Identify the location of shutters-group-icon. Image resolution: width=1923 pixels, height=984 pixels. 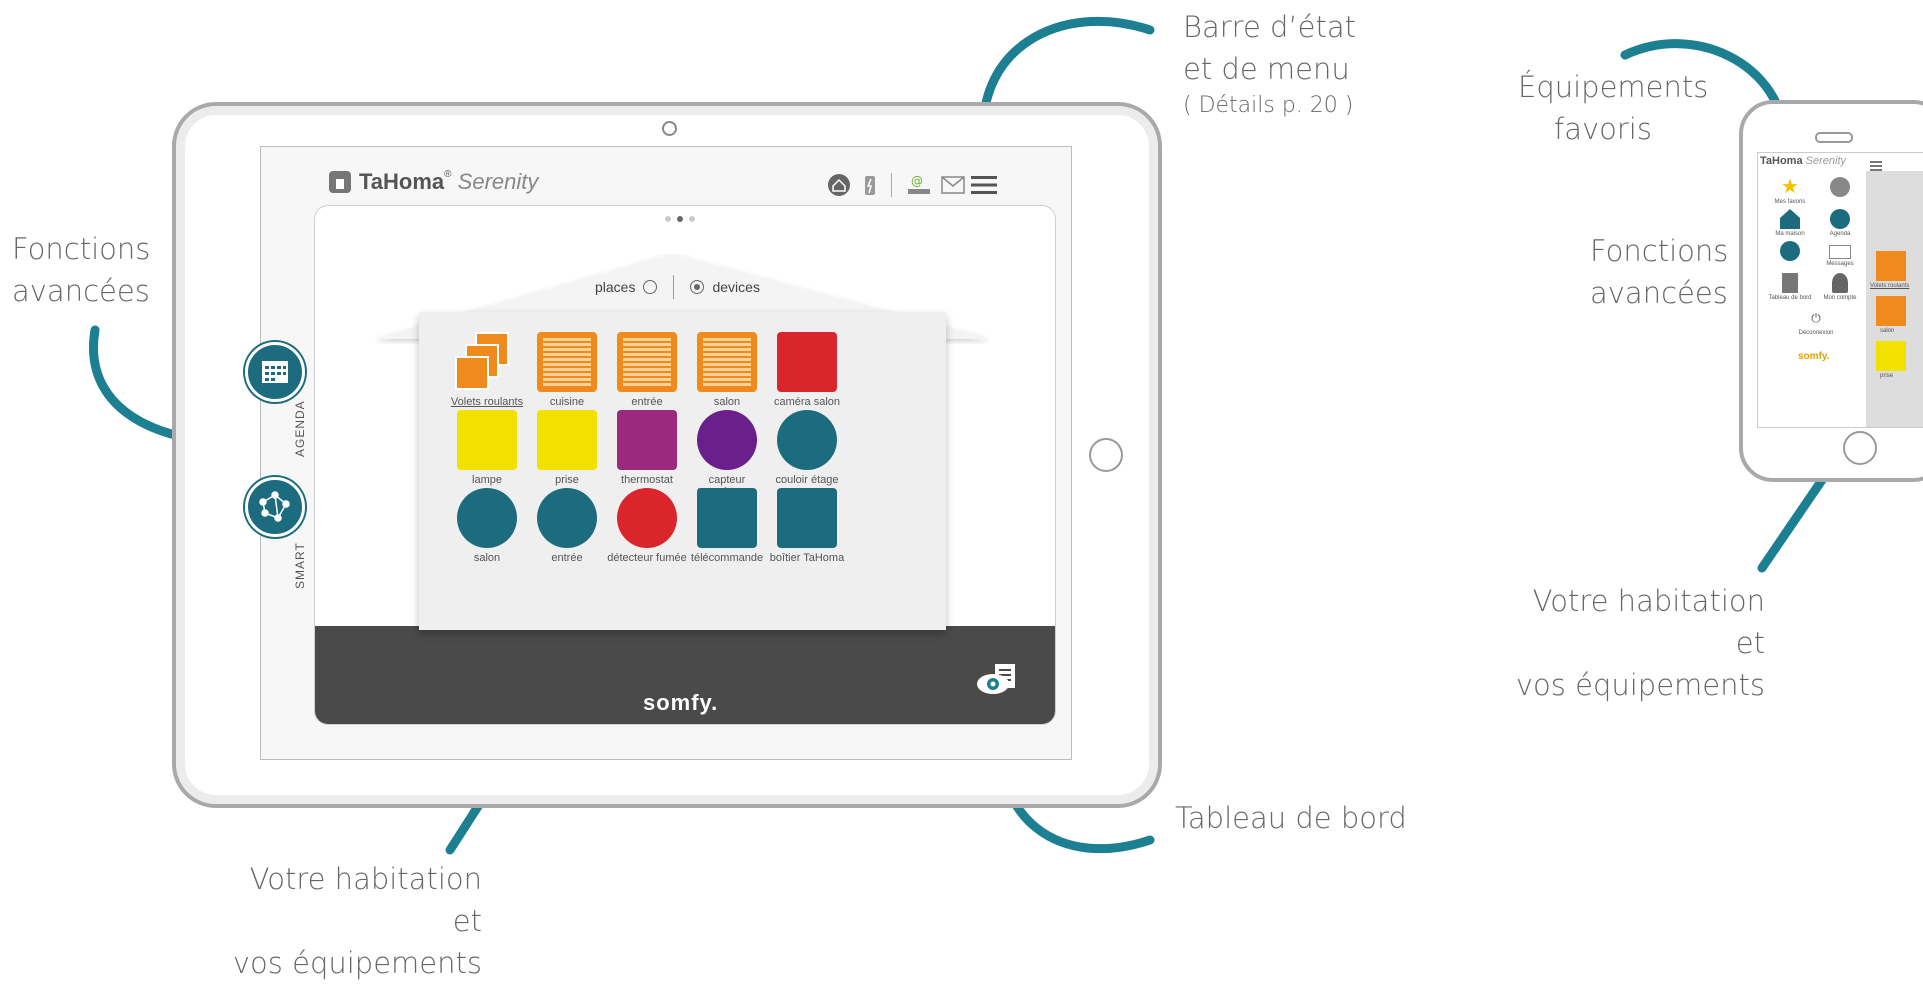
(486, 362).